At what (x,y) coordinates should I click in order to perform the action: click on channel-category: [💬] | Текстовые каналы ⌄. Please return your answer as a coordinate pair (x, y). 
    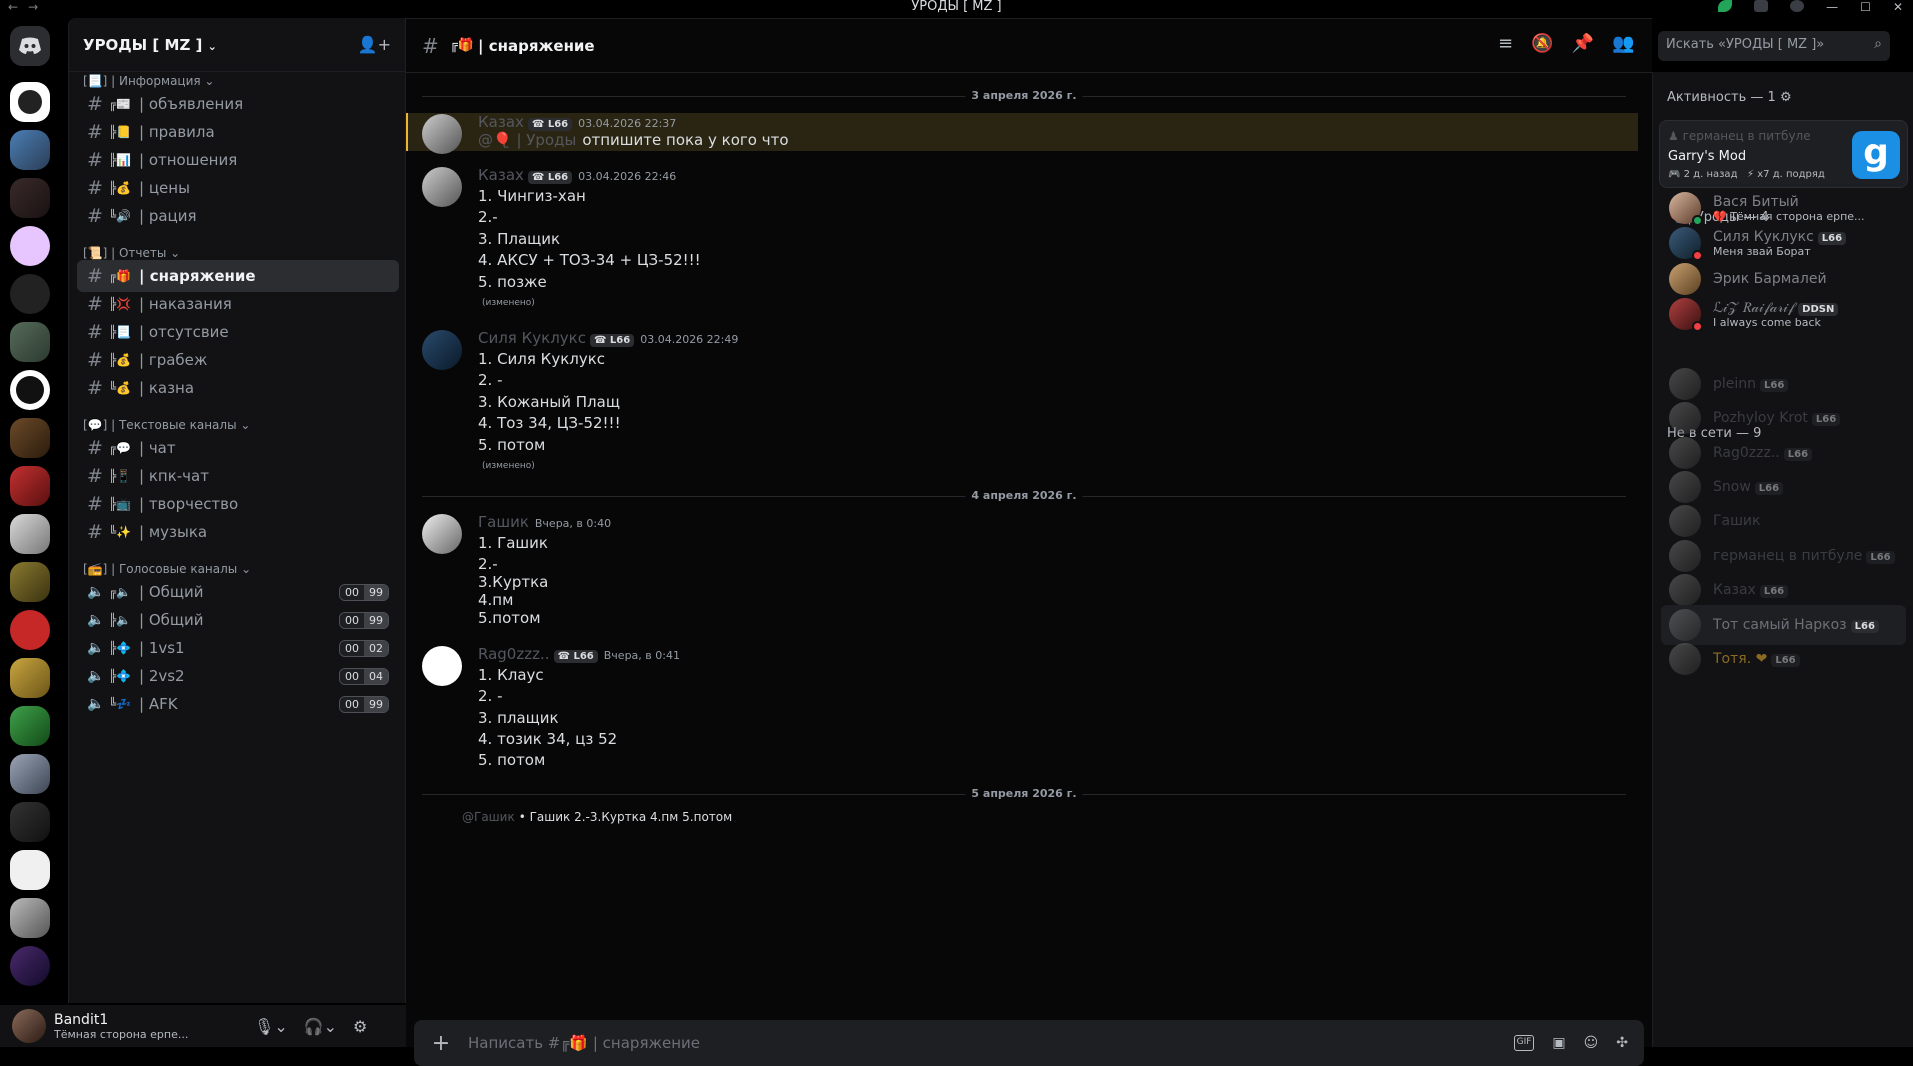
    Looking at the image, I should click on (166, 425).